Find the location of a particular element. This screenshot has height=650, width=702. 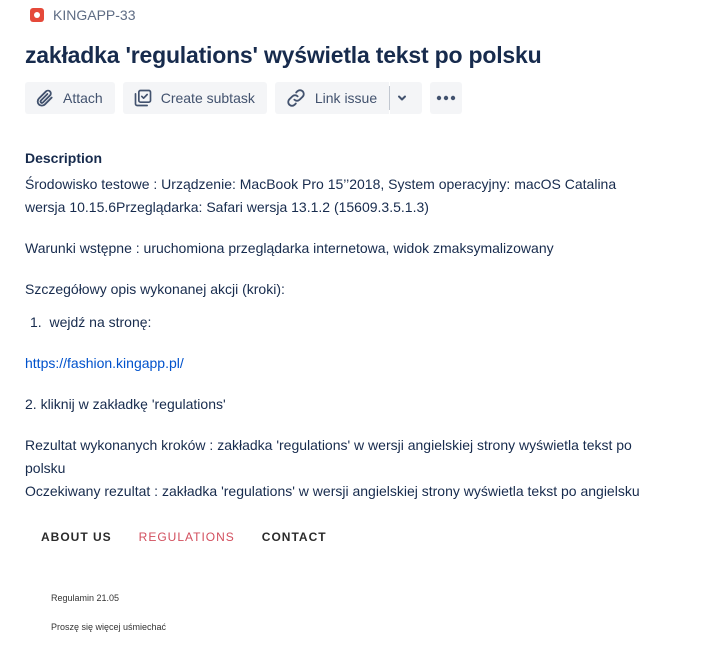

create-subtask-button: Create subtask is located at coordinates (194, 98).